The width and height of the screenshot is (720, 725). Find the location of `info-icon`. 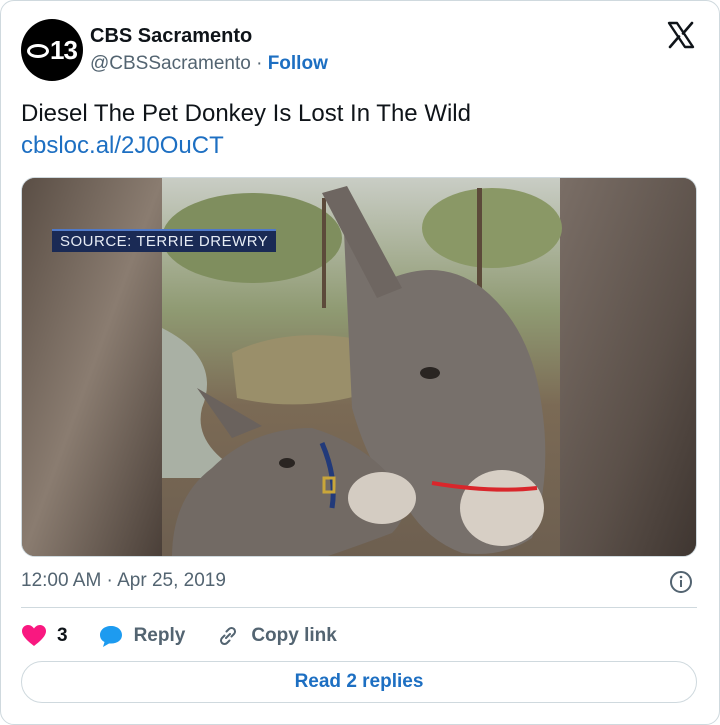

info-icon is located at coordinates (681, 582).